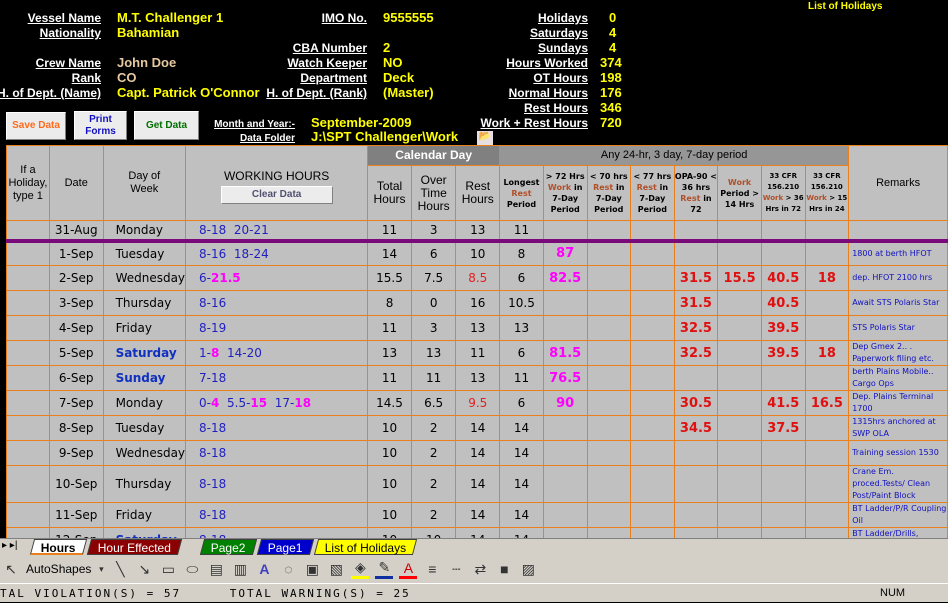  I want to click on tab-hour-effected: Hour Effected, so click(134, 547).